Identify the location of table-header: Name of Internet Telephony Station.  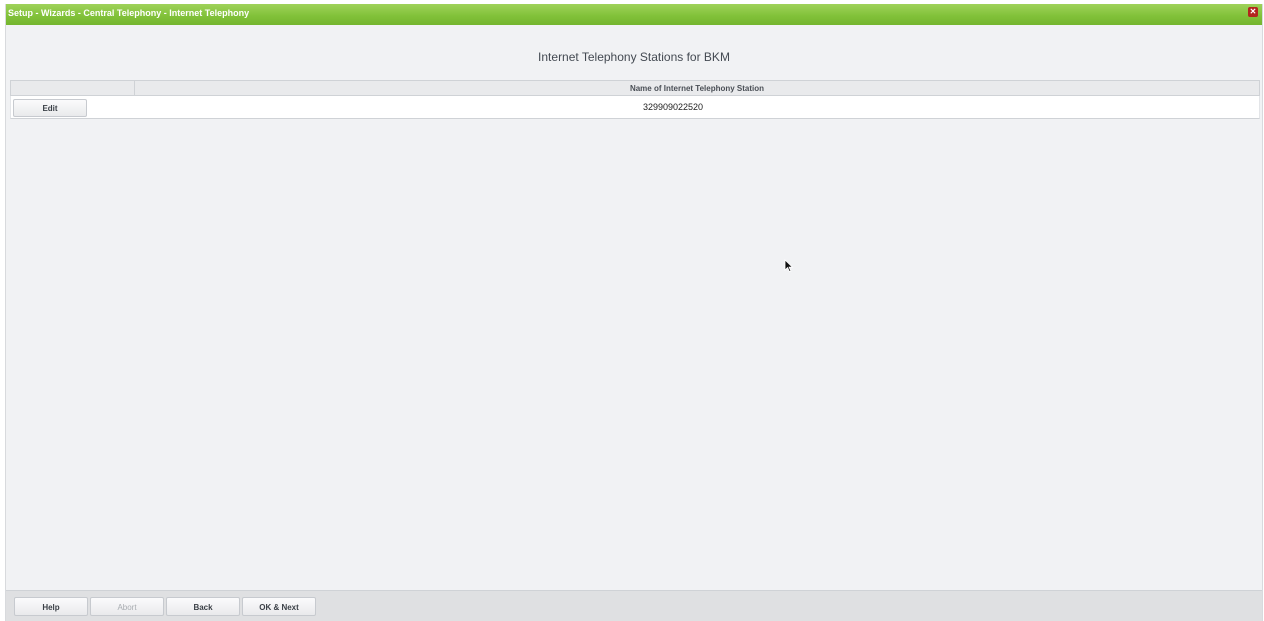
(635, 88).